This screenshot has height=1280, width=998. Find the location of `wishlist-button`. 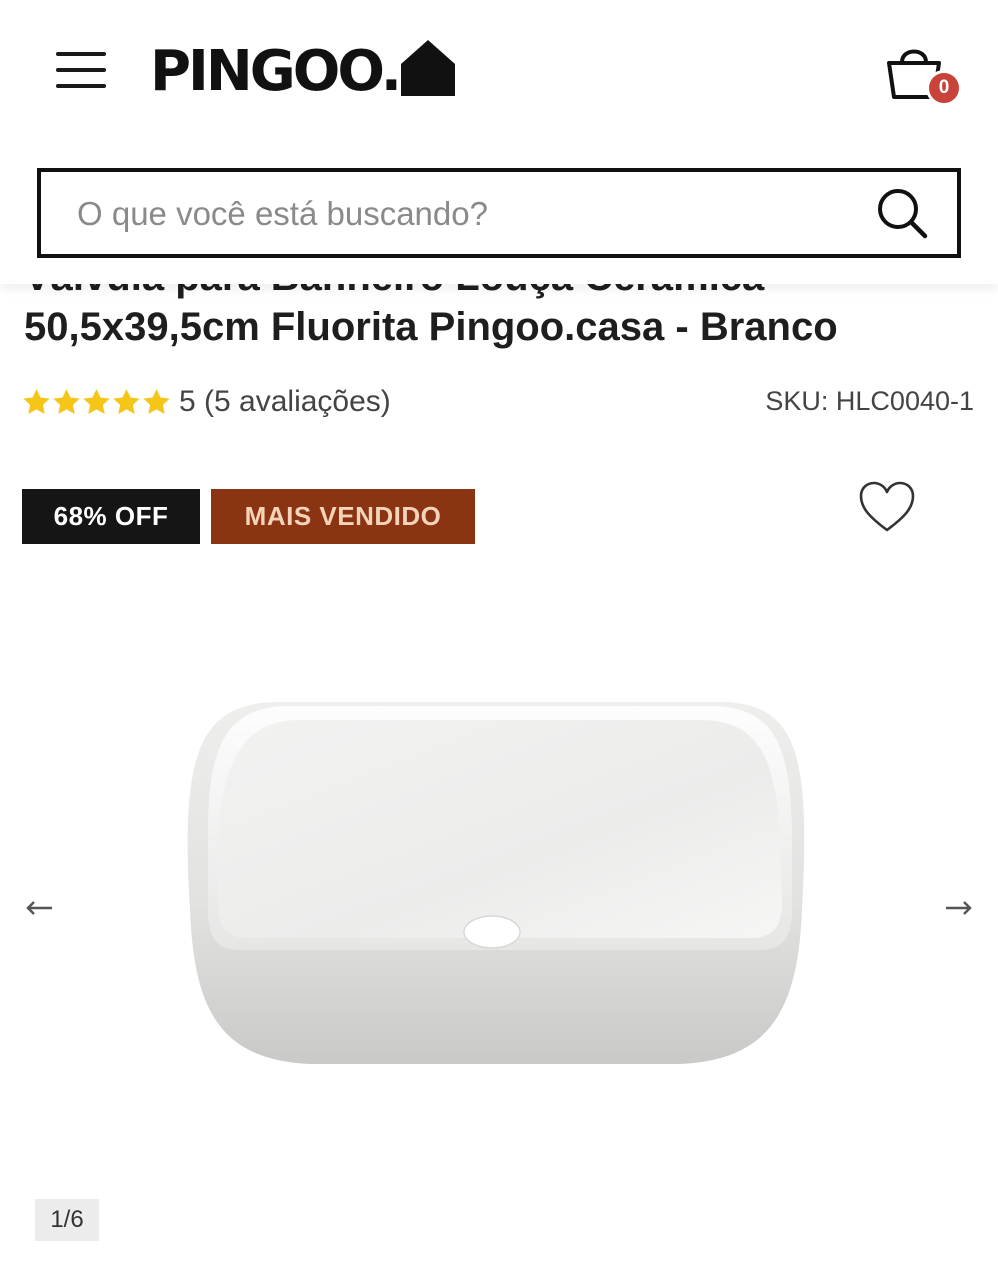

wishlist-button is located at coordinates (887, 507).